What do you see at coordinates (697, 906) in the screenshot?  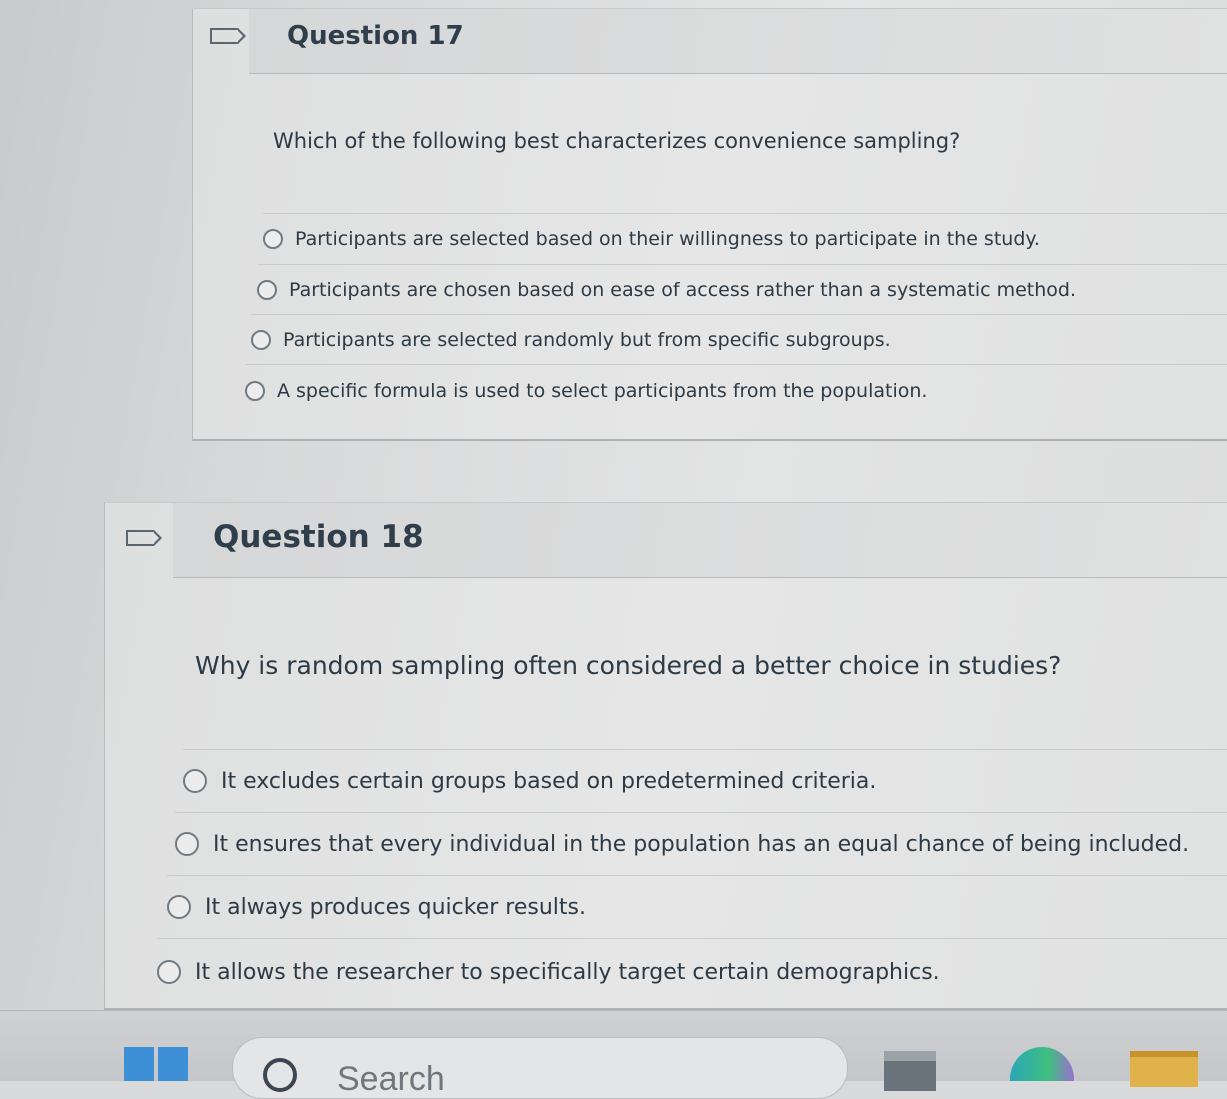 I see `answer-option: It always produces quicker results.` at bounding box center [697, 906].